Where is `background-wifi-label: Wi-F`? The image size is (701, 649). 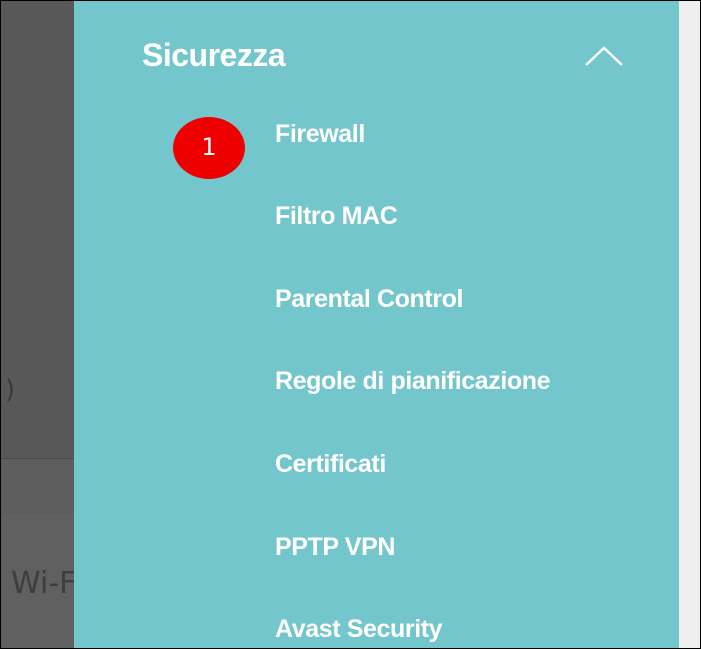 background-wifi-label: Wi-F is located at coordinates (44, 583).